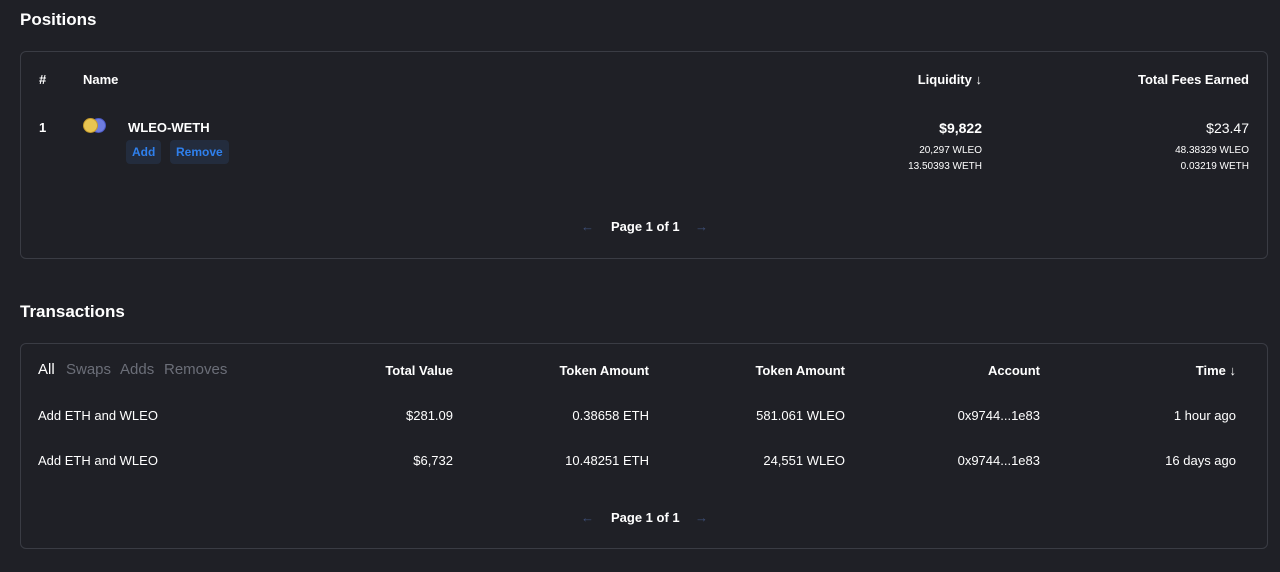  Describe the element at coordinates (701, 226) in the screenshot. I see `positions-next-page-icon: →` at that location.